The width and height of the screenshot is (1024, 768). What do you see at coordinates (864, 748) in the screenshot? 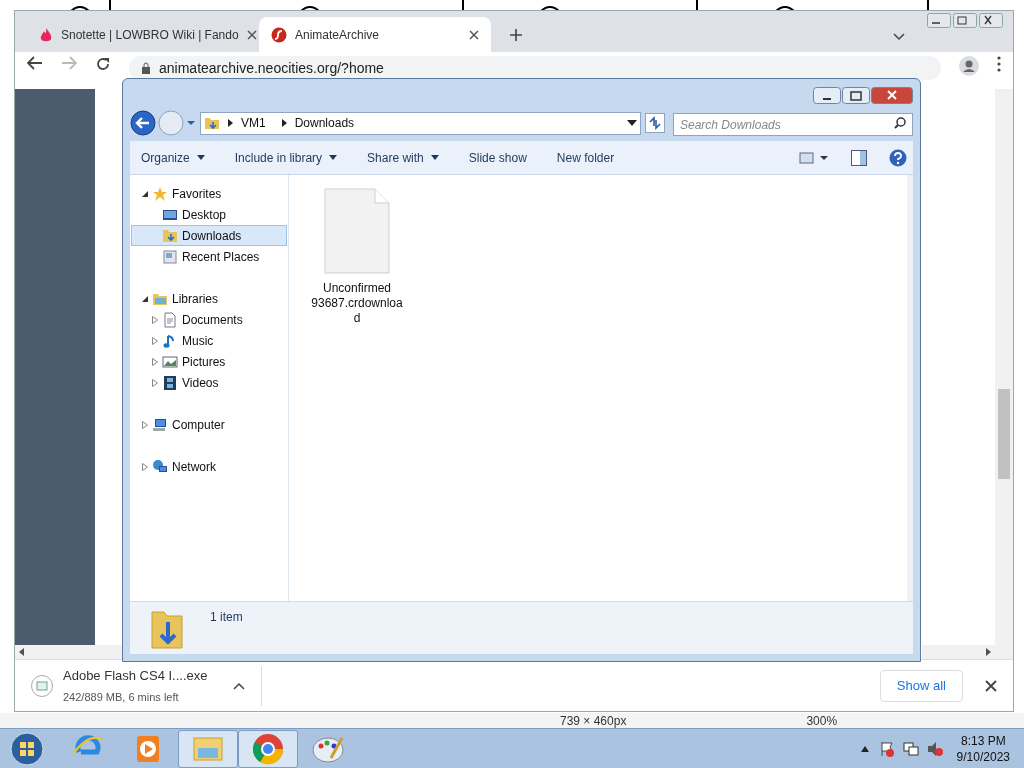
I see `show-hidden-icon` at bounding box center [864, 748].